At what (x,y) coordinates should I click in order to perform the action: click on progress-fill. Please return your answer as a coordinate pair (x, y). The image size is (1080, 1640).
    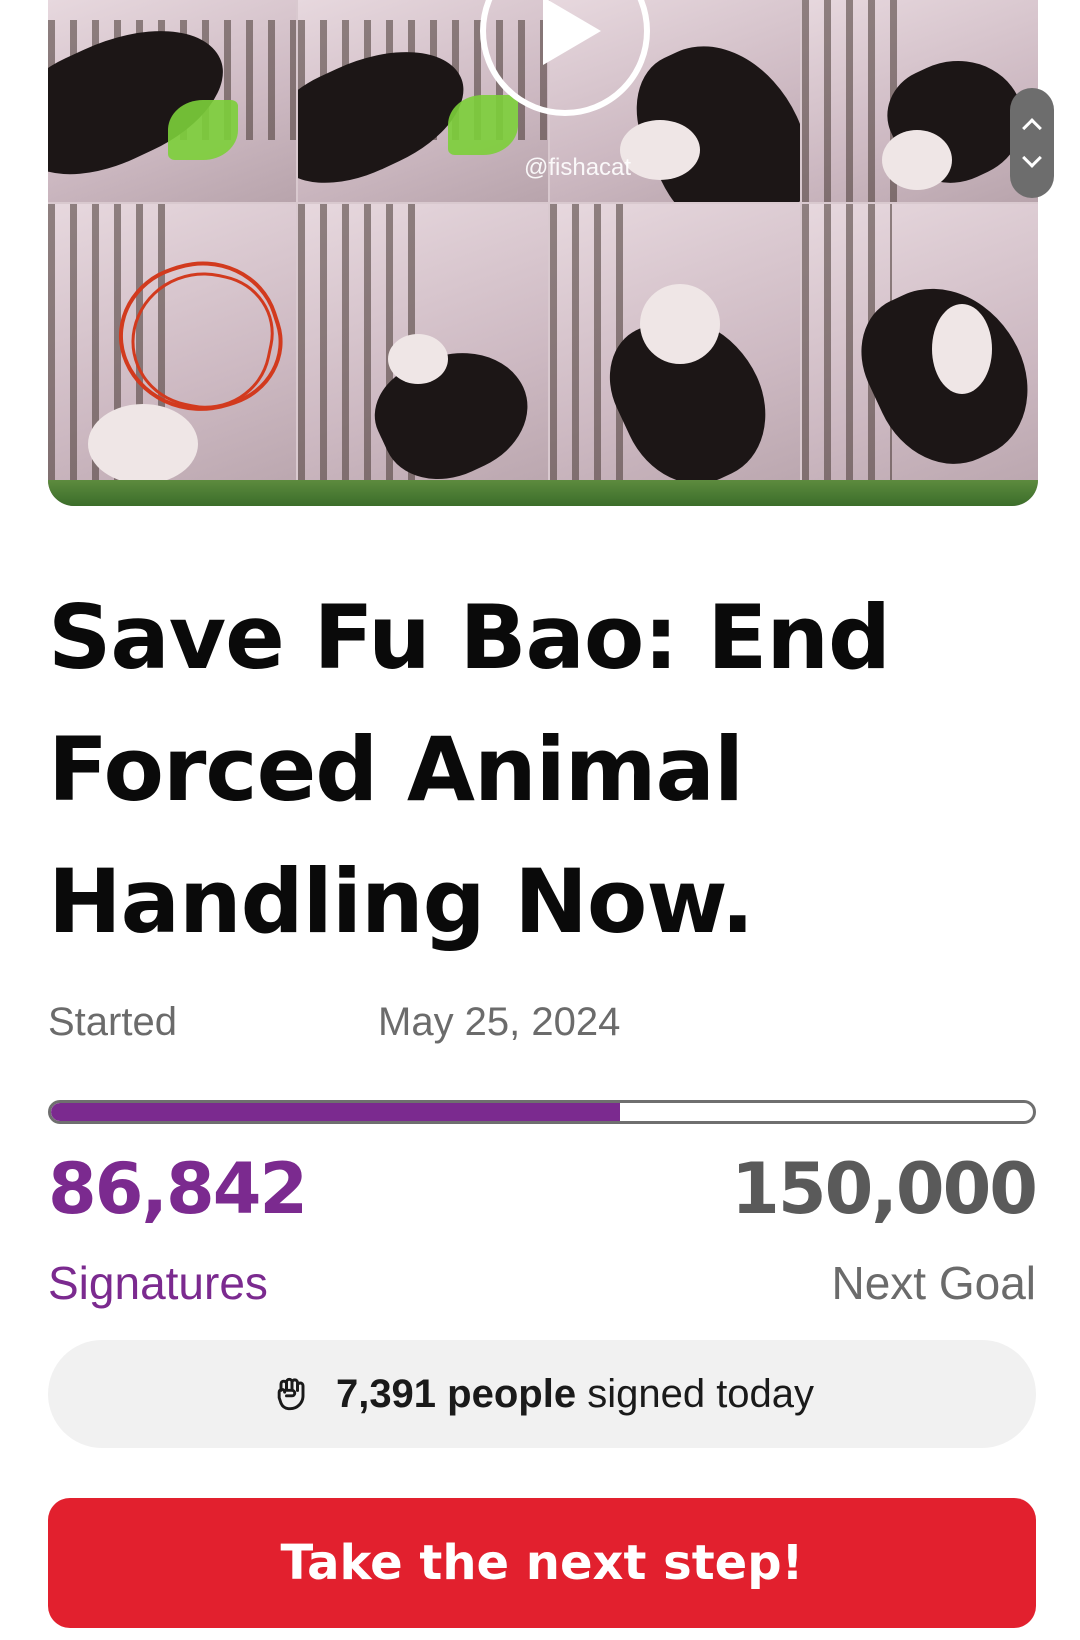
    Looking at the image, I should click on (335, 1112).